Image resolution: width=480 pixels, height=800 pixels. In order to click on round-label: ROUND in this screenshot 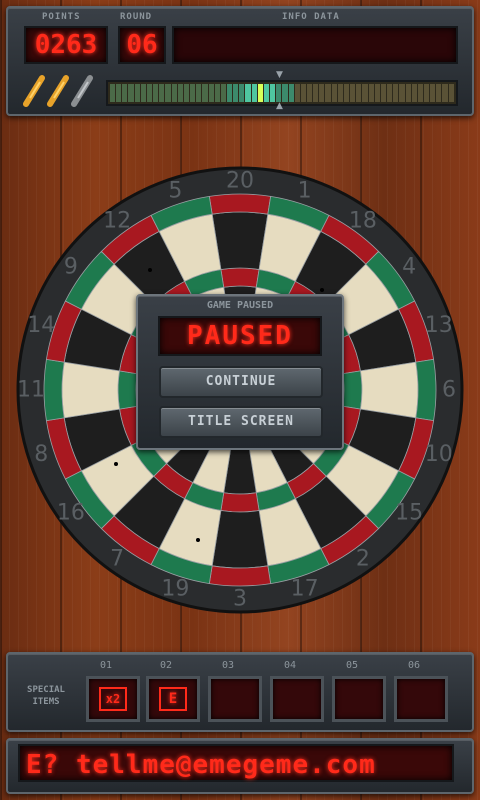, I will do `click(136, 17)`.